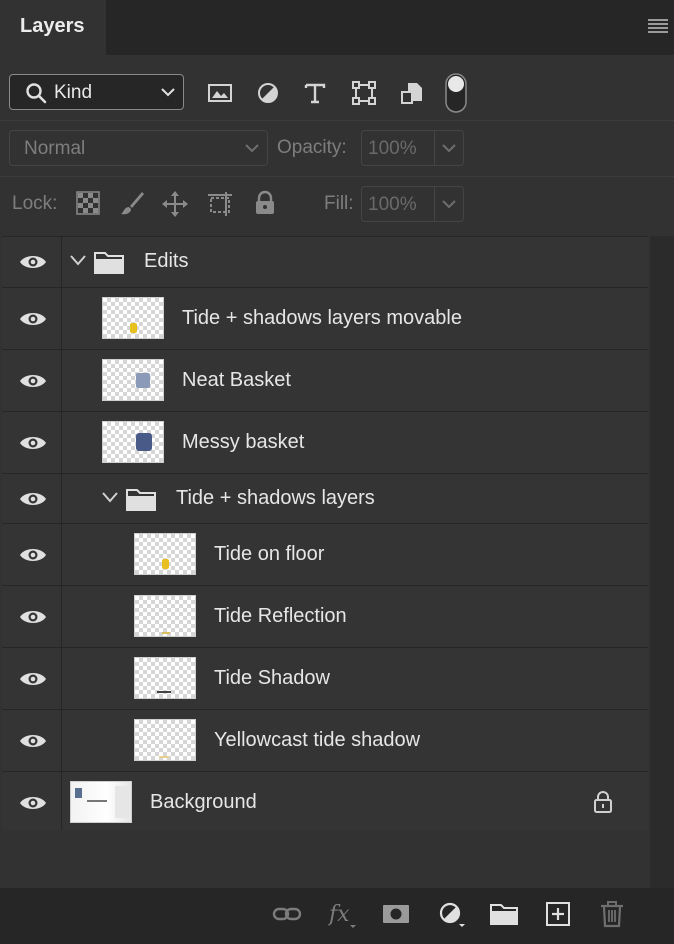 This screenshot has width=674, height=944. I want to click on hamburger-menu-icon, so click(658, 26).